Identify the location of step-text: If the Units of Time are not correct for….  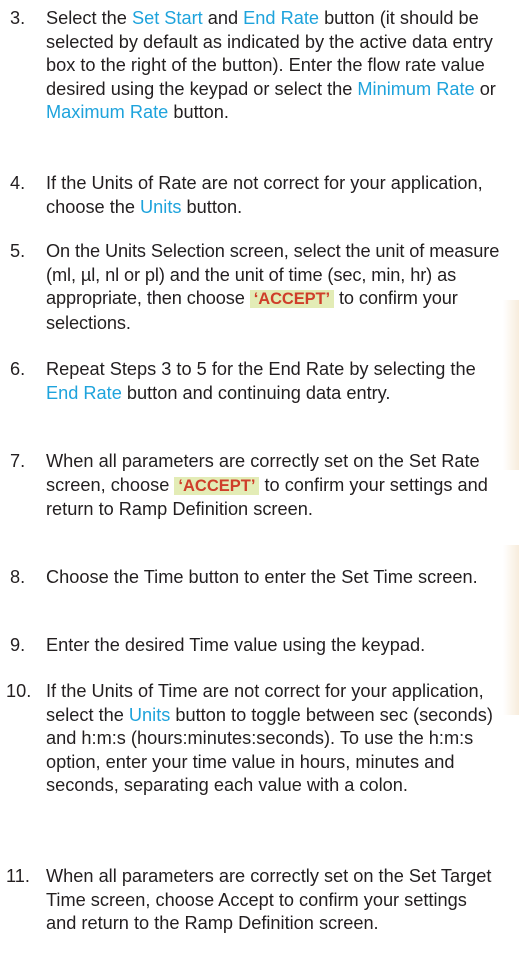
(269, 738).